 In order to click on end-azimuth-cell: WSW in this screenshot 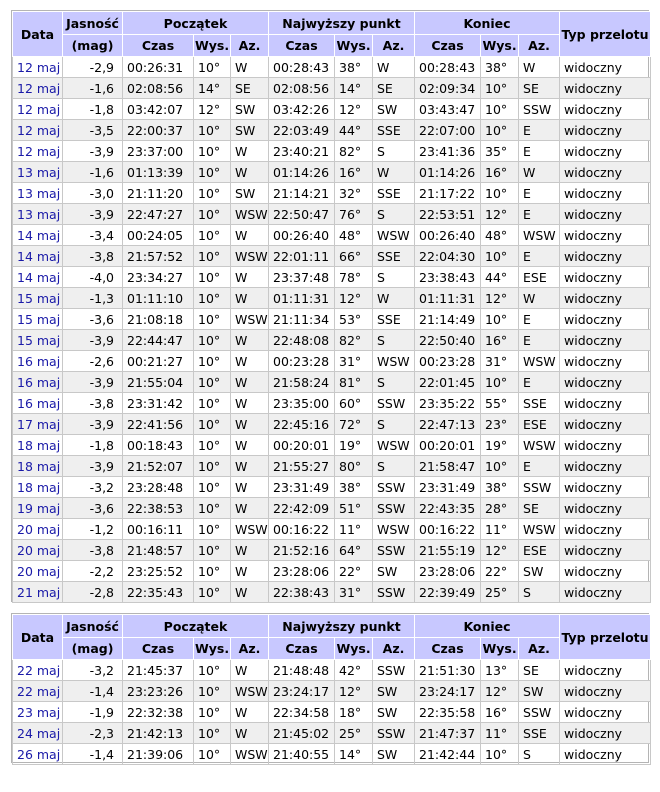, I will do `click(539, 361)`.